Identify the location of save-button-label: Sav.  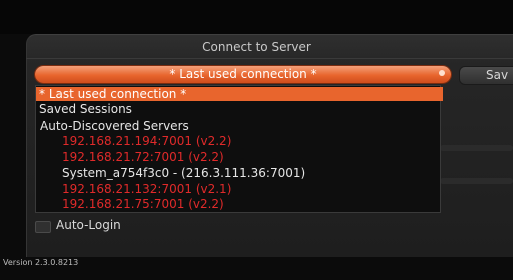
(497, 75).